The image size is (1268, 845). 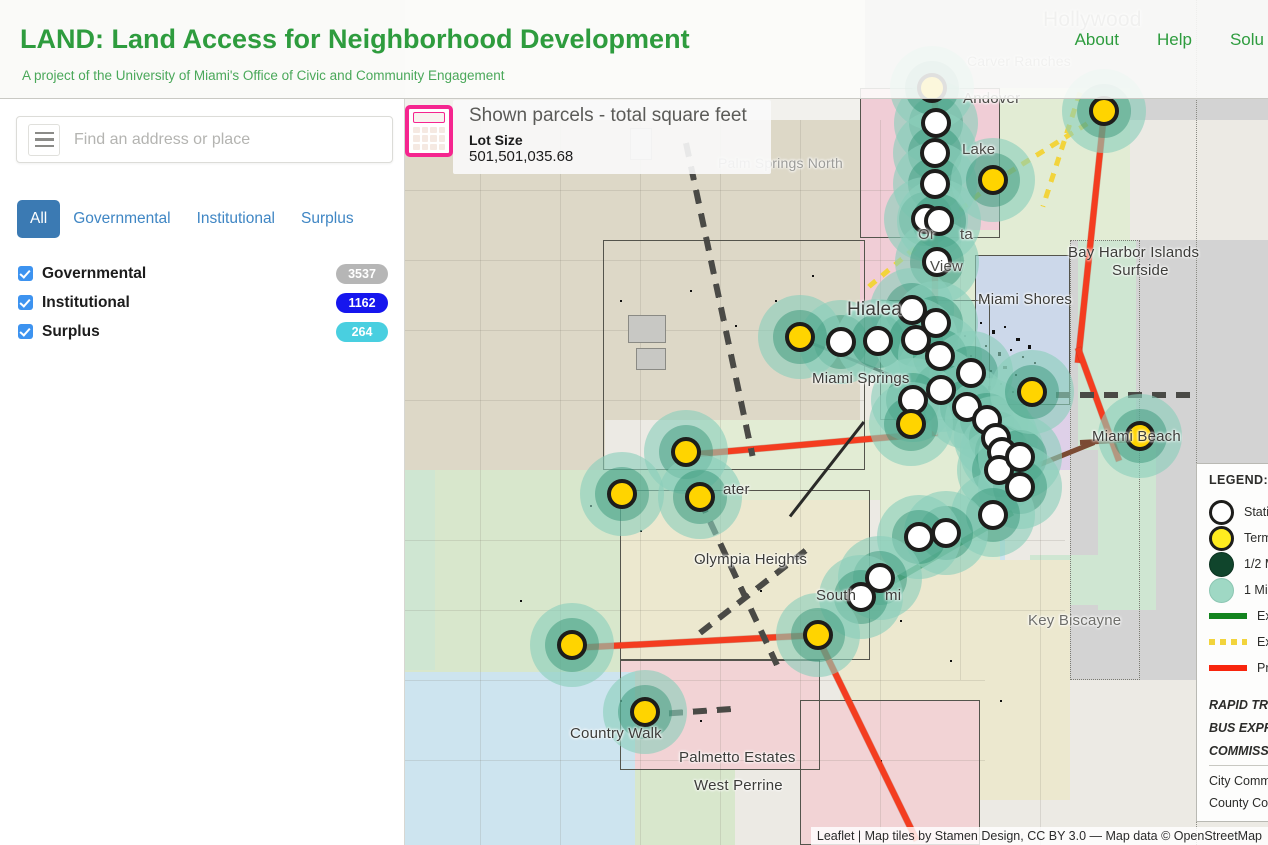 What do you see at coordinates (236, 219) in the screenshot?
I see `tab-institutional: Institutional` at bounding box center [236, 219].